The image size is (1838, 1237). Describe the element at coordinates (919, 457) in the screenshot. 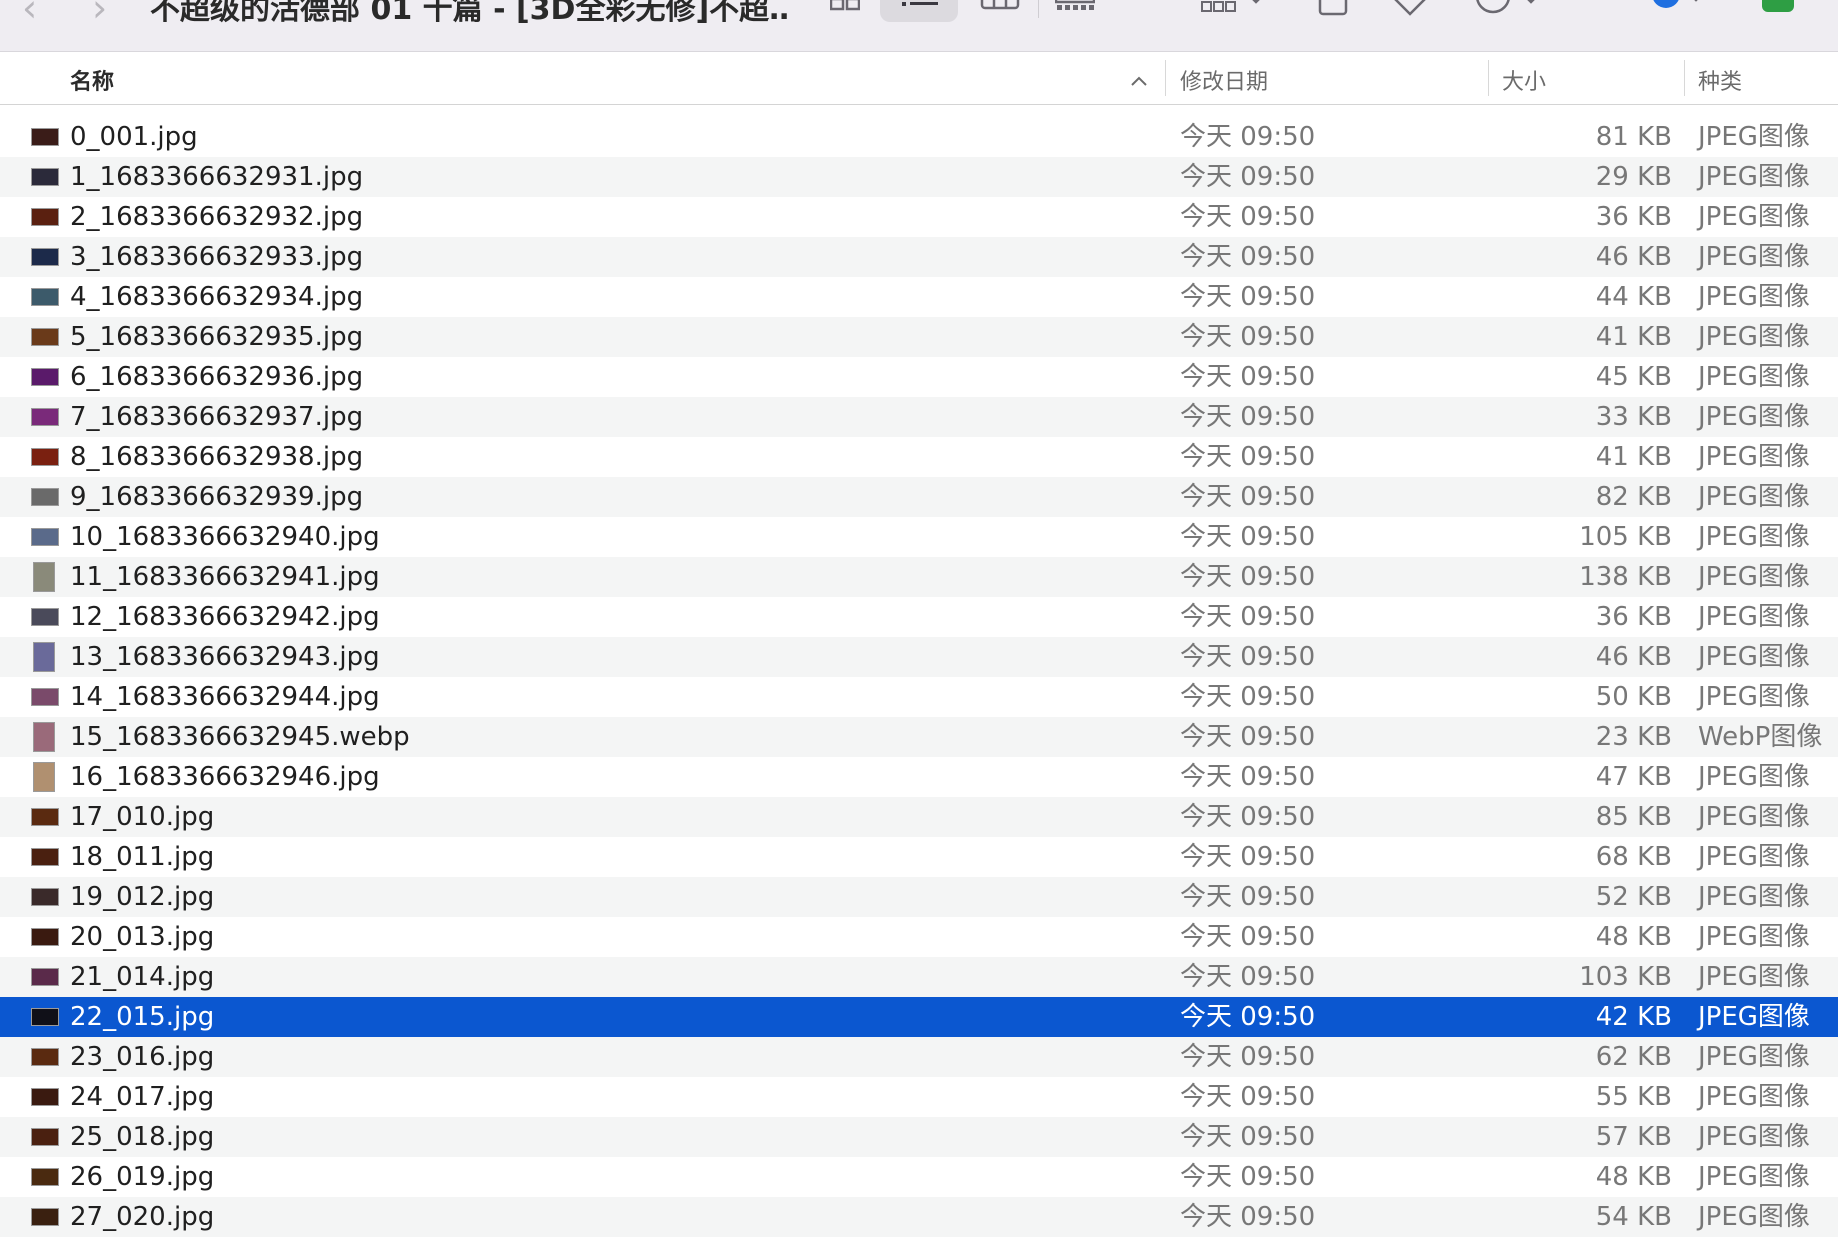

I see `file-row: 8_1683366632938.jpg 今天 09:50 41 KB JPEG图像` at that location.